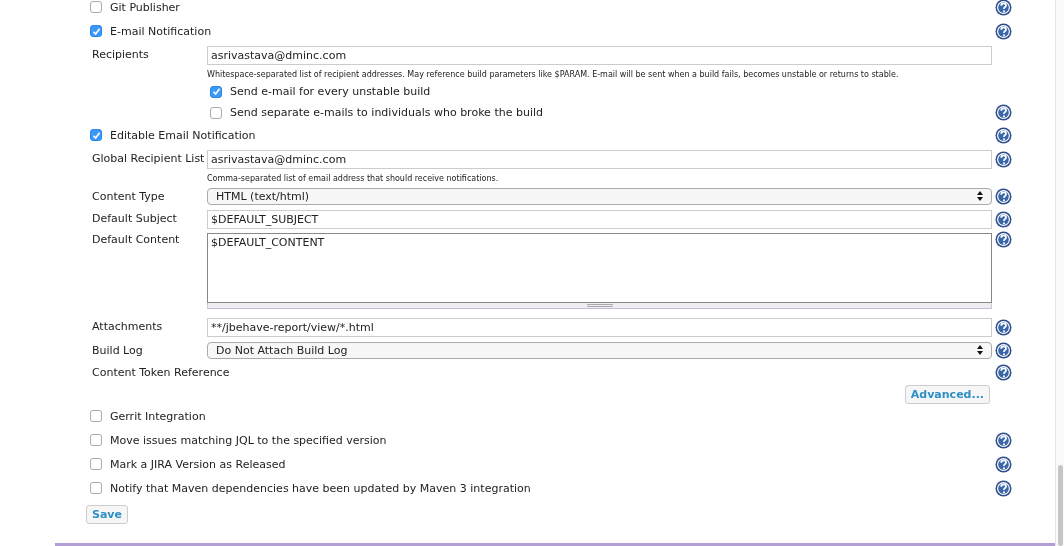 The width and height of the screenshot is (1064, 546). Describe the element at coordinates (599, 350) in the screenshot. I see `dropdown: Do Not Attach Build Log` at that location.